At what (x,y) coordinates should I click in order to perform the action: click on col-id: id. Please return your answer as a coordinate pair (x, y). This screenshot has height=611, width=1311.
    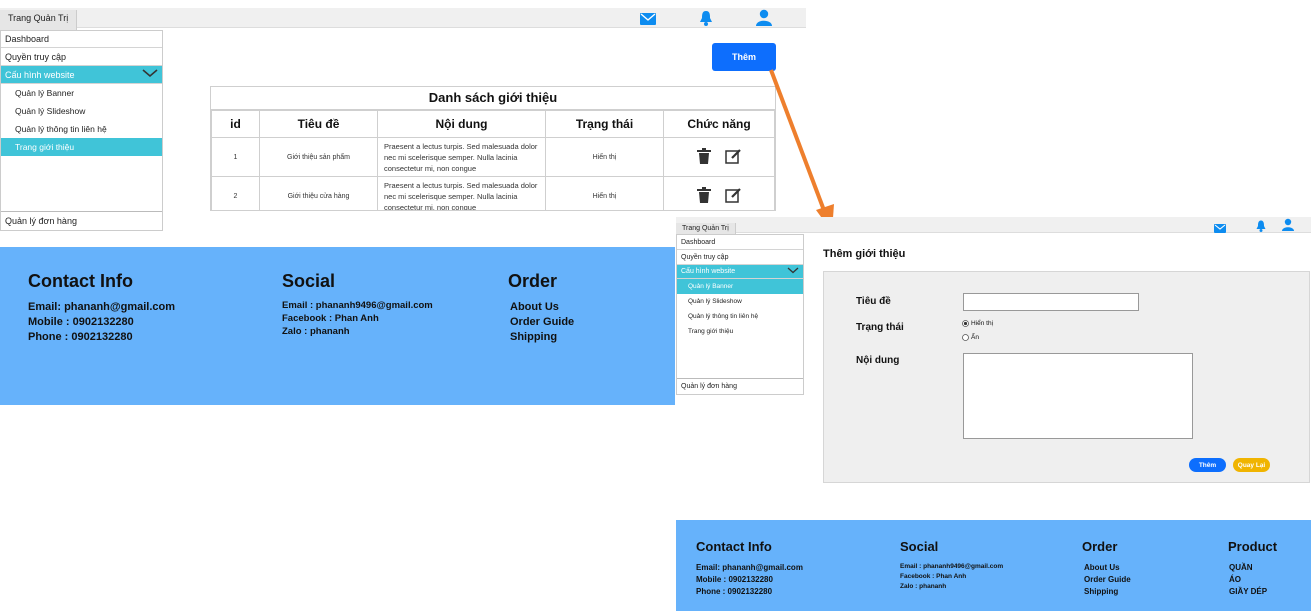
    Looking at the image, I should click on (235, 124).